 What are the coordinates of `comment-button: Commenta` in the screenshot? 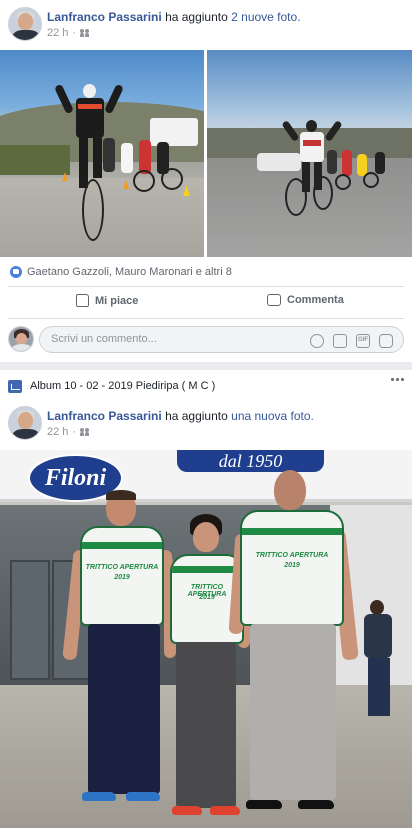 It's located at (305, 300).